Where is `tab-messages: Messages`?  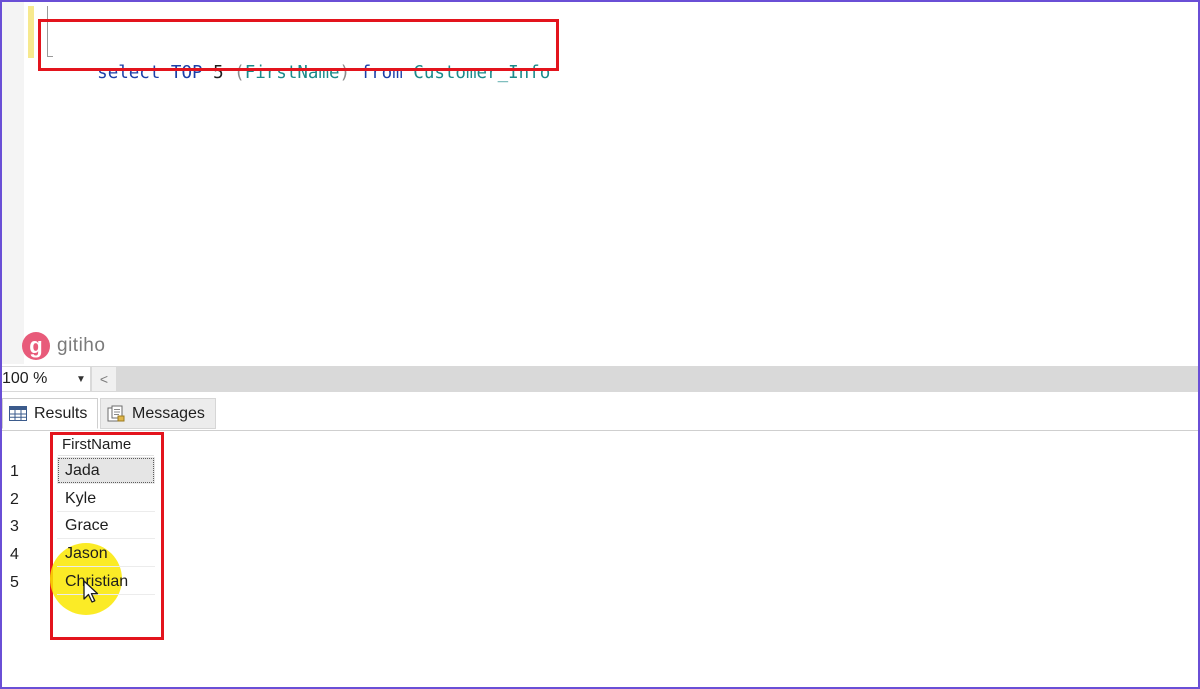
tab-messages: Messages is located at coordinates (158, 413).